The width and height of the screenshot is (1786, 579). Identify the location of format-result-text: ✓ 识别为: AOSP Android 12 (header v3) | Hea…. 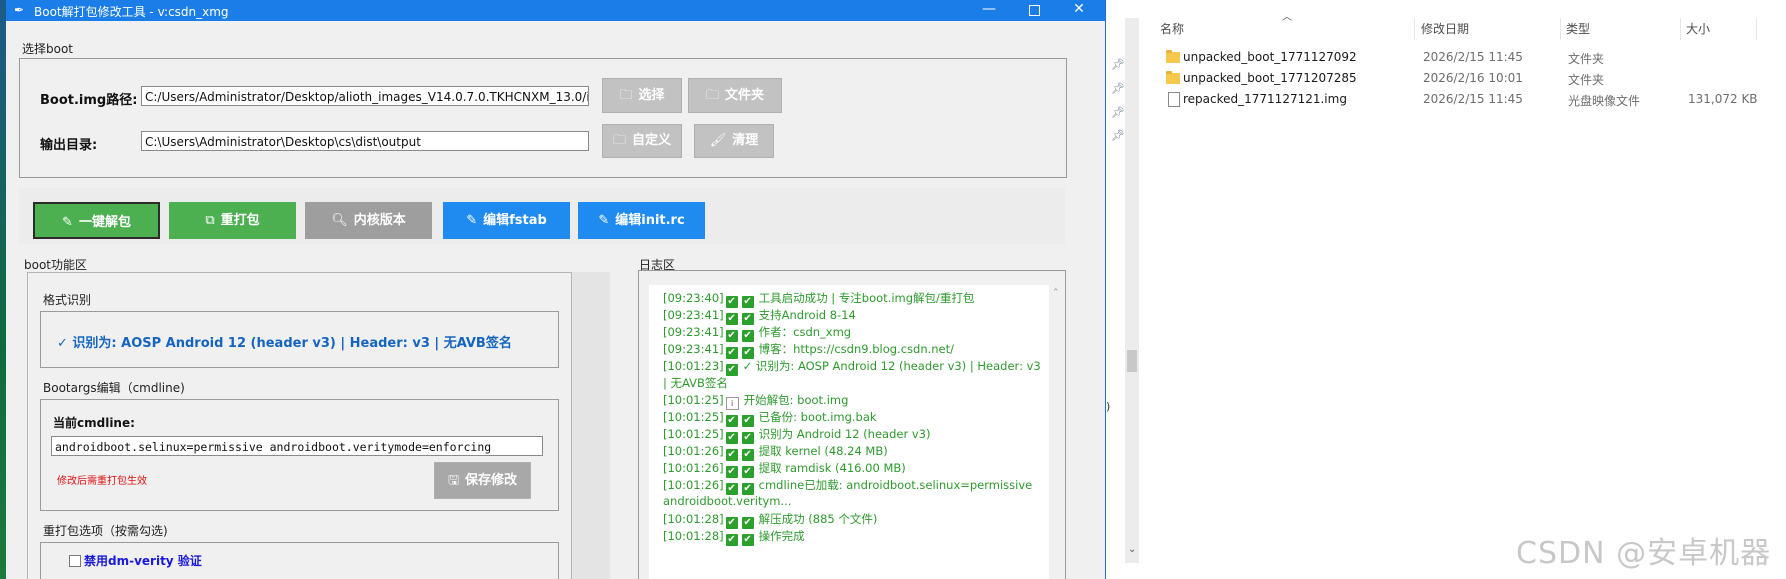
(284, 343).